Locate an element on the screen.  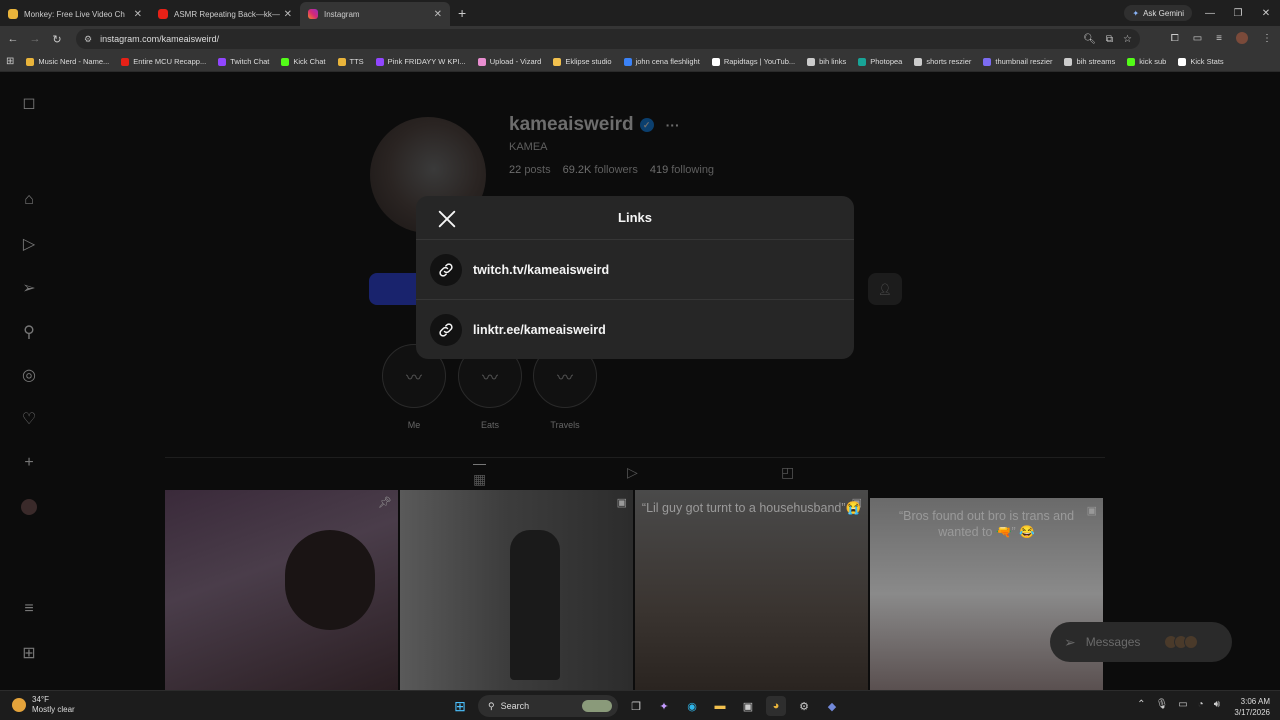
tab-instagram: Instagram ✕ is located at coordinates (375, 14).